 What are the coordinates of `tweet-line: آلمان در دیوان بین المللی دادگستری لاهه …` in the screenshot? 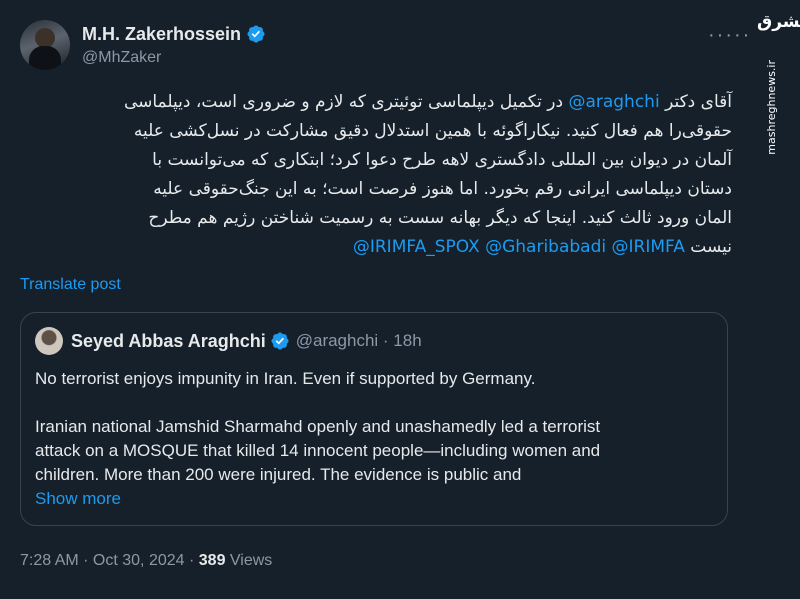 It's located at (442, 160).